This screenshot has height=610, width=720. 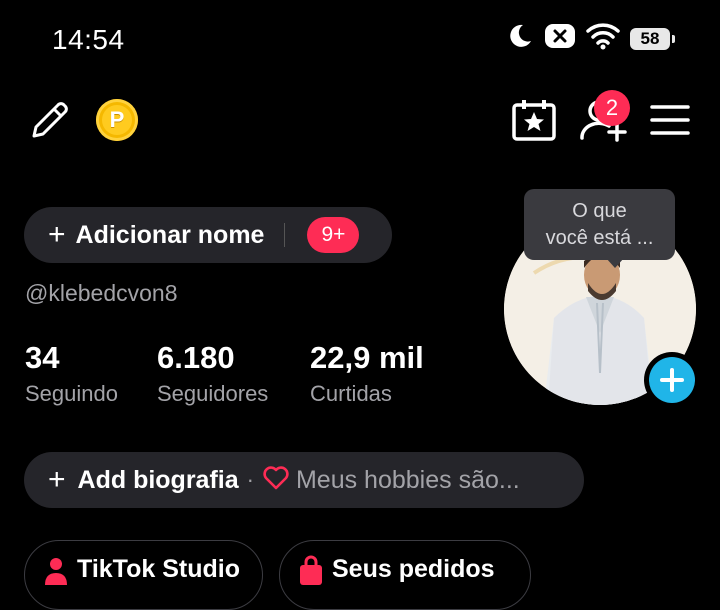 I want to click on following-label: Seguindo, so click(x=71, y=394).